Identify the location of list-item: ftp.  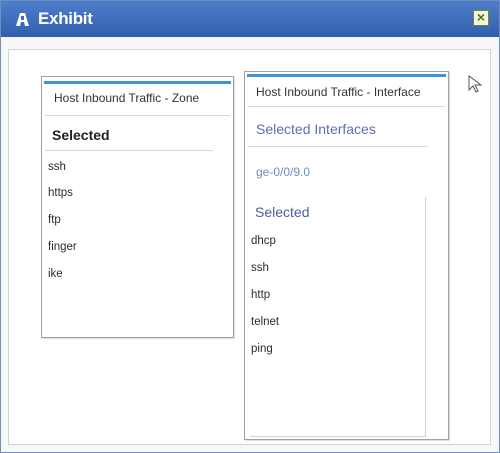
(54, 220).